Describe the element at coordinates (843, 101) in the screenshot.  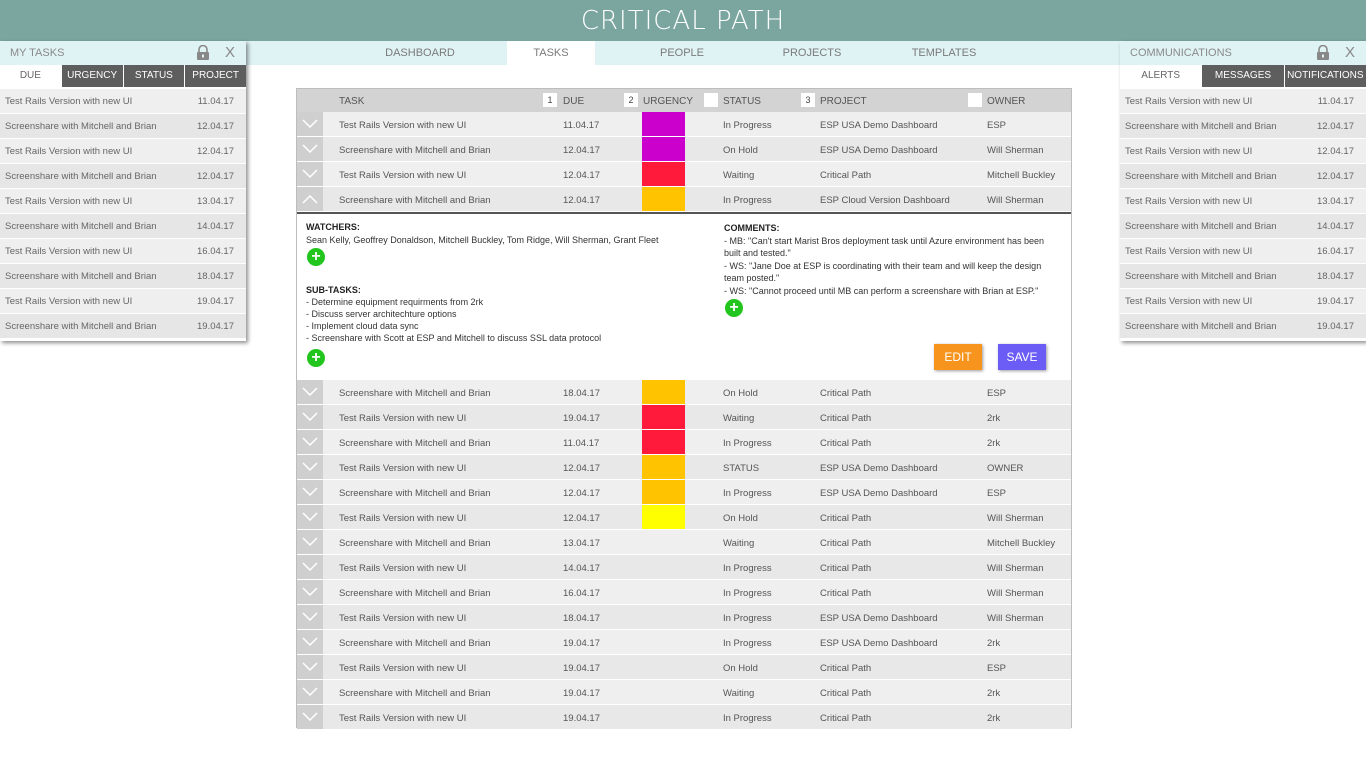
I see `column-header-project: PROJECT` at that location.